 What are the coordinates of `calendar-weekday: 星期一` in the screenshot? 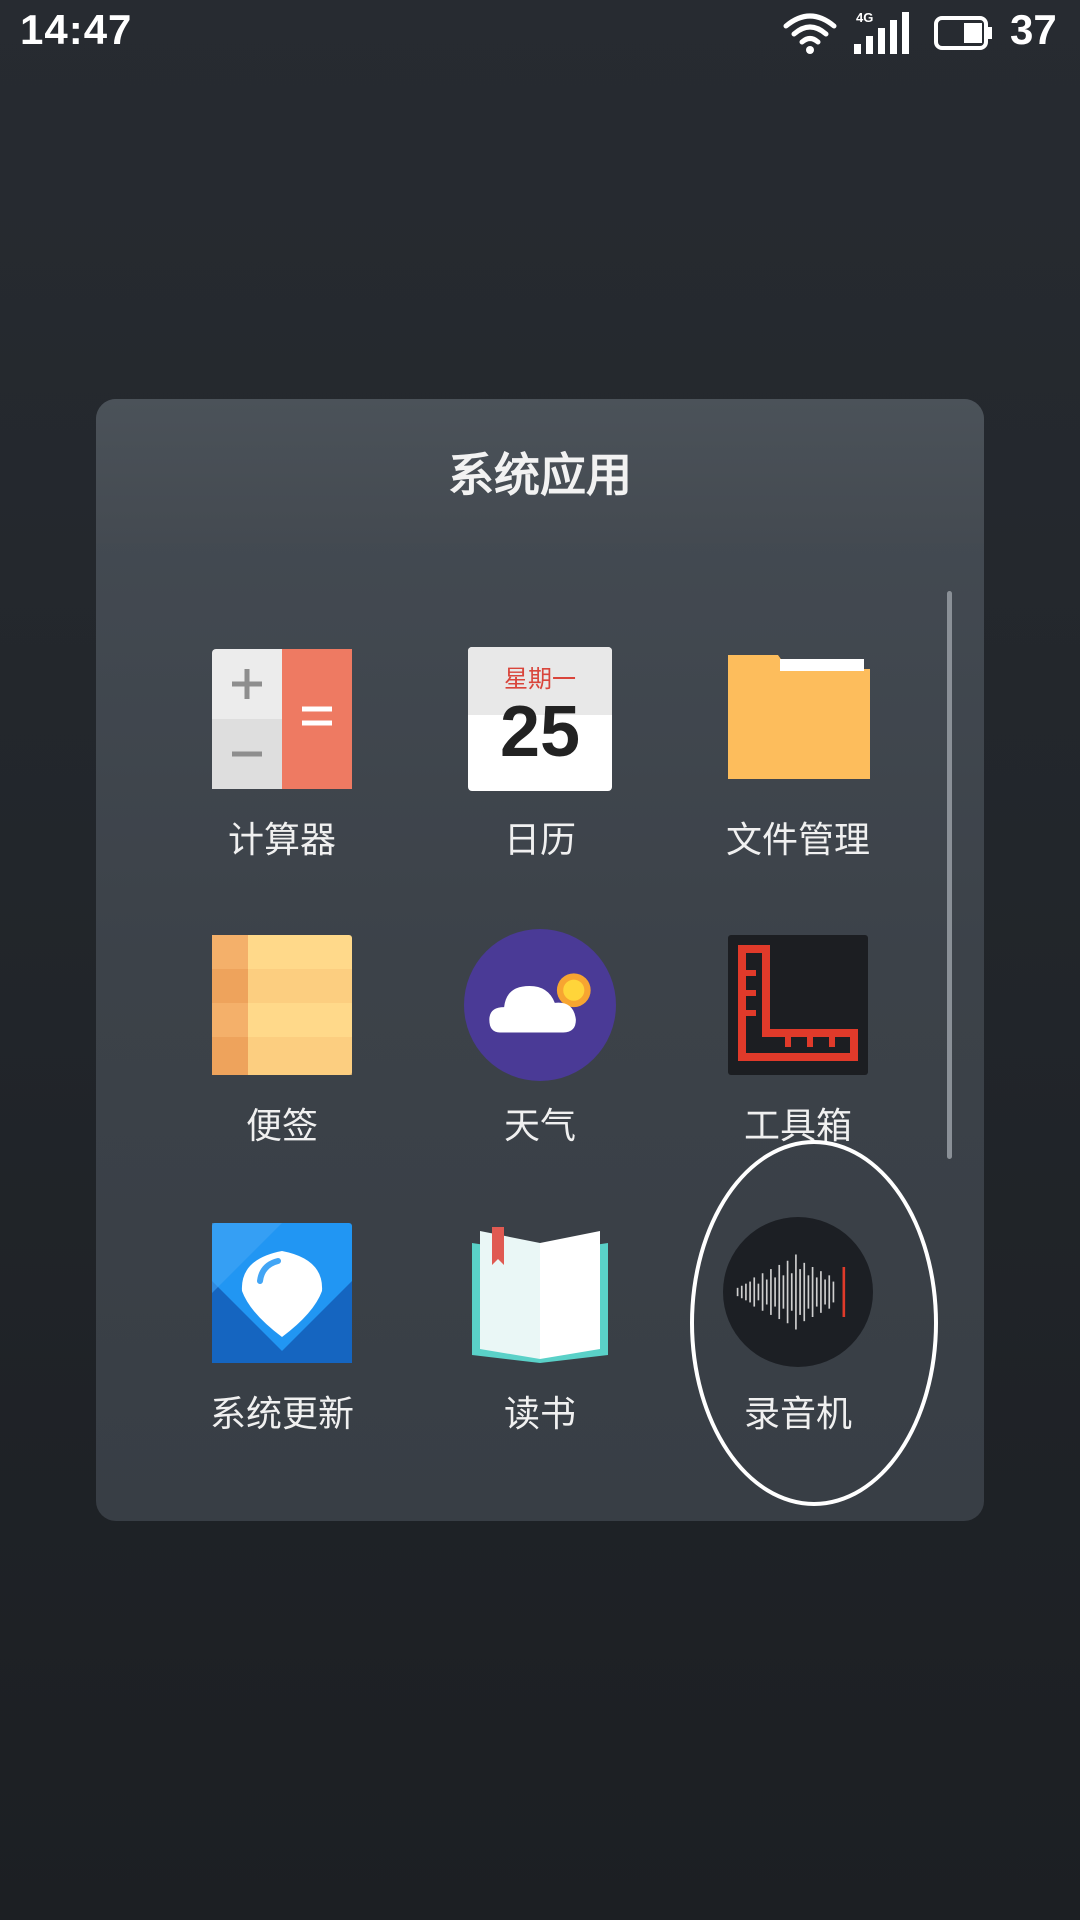 It's located at (540, 679).